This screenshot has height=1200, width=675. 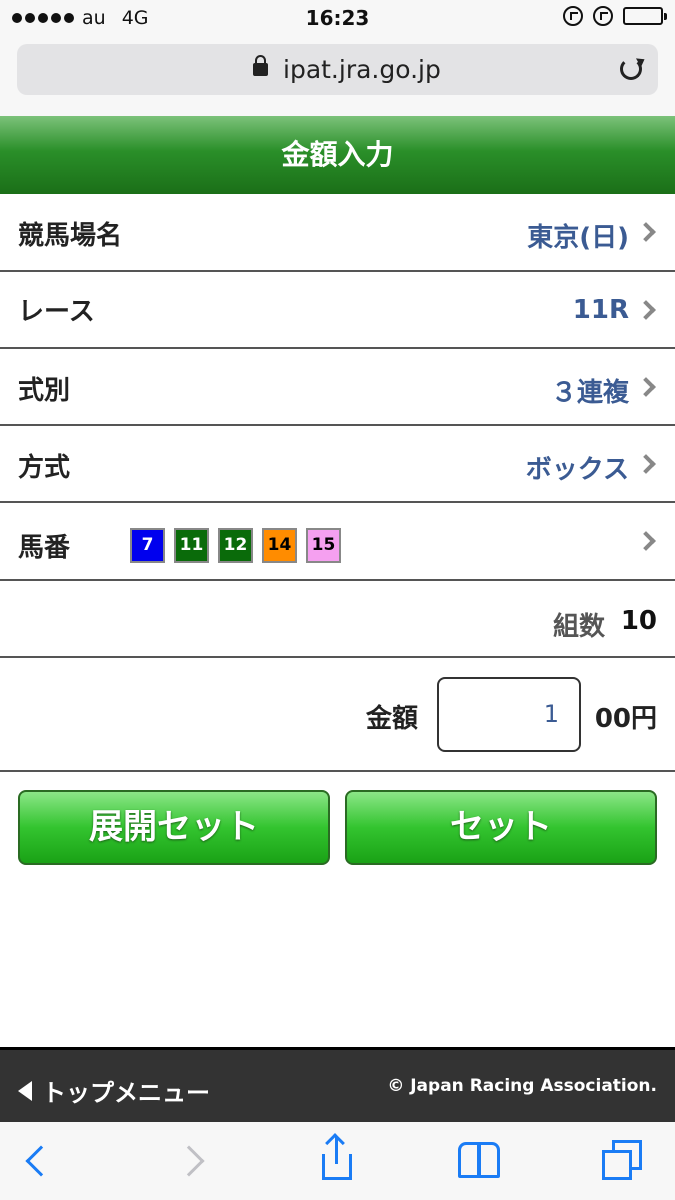 I want to click on bet-type-label: 式別, so click(x=44, y=391).